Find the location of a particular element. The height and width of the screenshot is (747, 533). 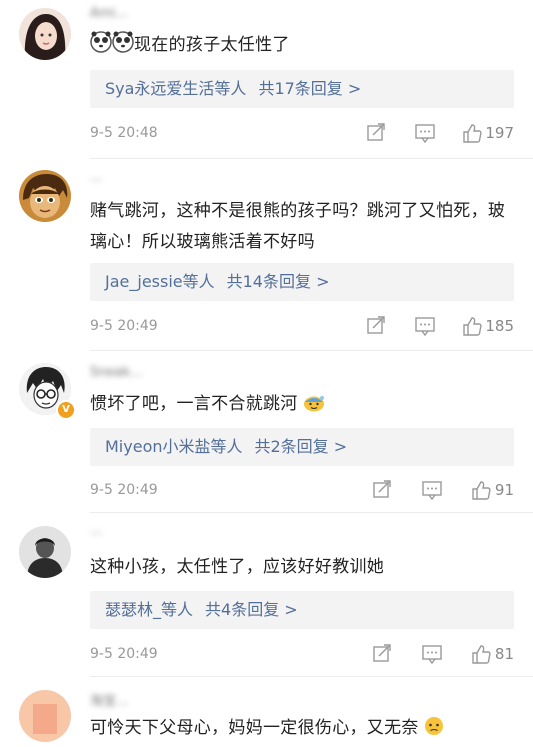

reply-count: 共14条回复 > is located at coordinates (278, 281).